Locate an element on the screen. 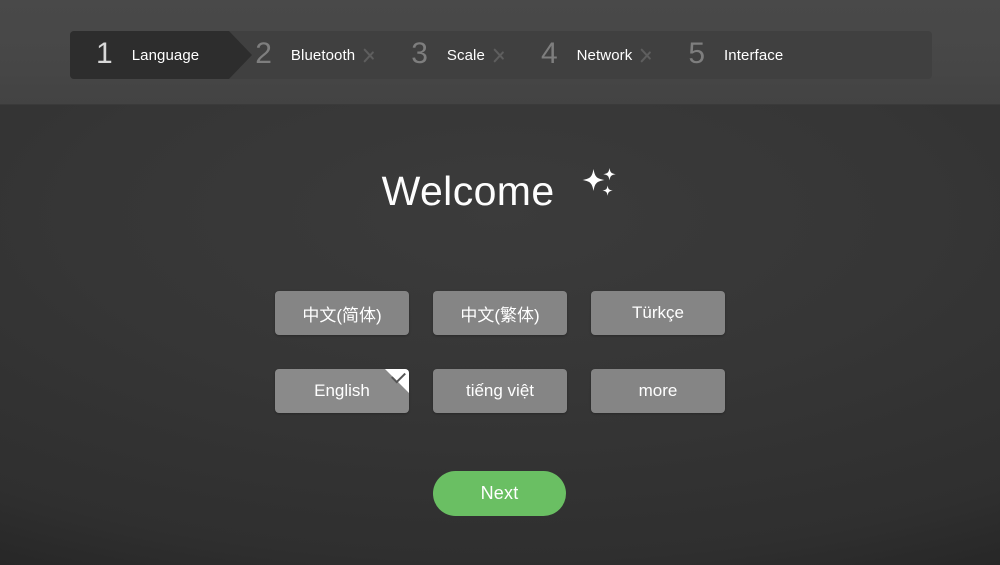 The image size is (1000, 565). language-button-label: English is located at coordinates (342, 390).